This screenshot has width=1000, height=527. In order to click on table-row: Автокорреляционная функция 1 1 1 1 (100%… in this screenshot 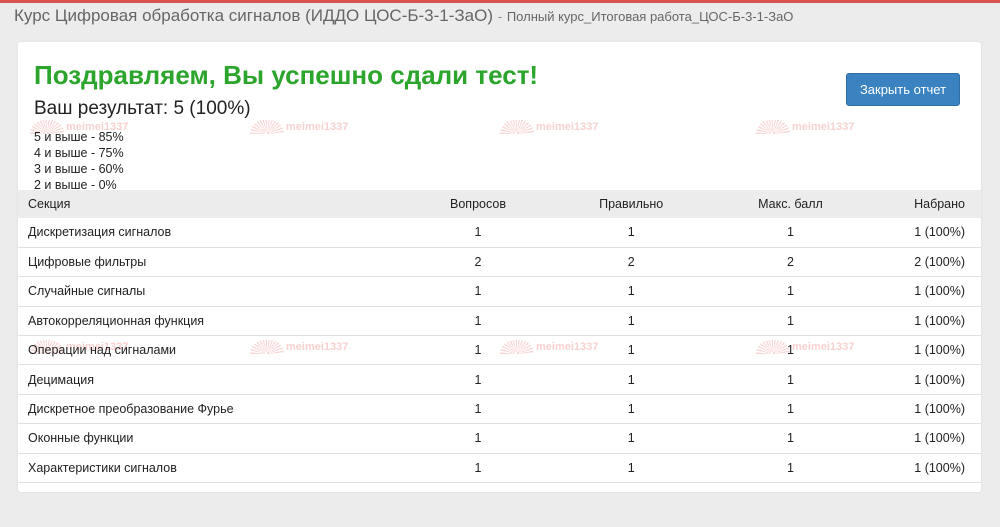, I will do `click(499, 321)`.